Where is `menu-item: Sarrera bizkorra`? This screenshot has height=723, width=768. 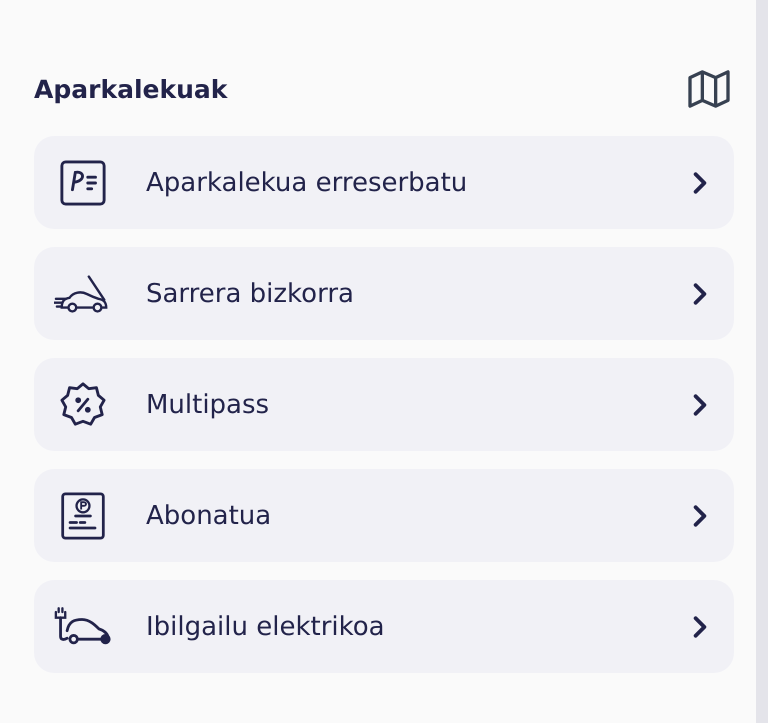 menu-item: Sarrera bizkorra is located at coordinates (384, 293).